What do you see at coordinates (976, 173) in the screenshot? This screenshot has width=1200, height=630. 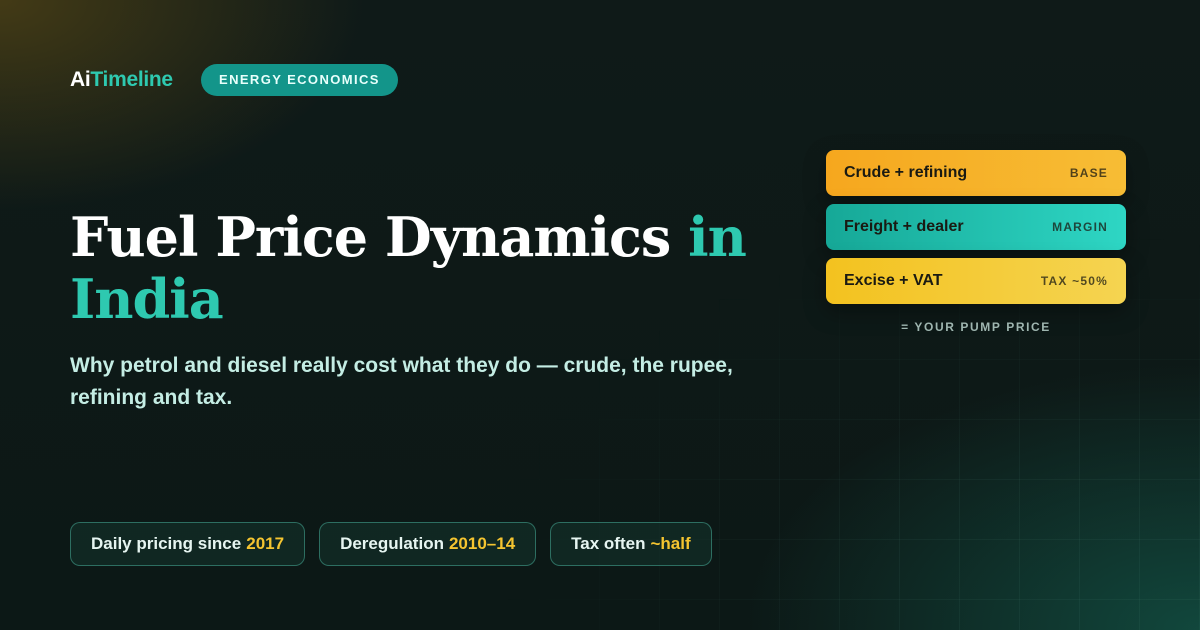 I see `price-layer-base: Crude + refining BASE` at bounding box center [976, 173].